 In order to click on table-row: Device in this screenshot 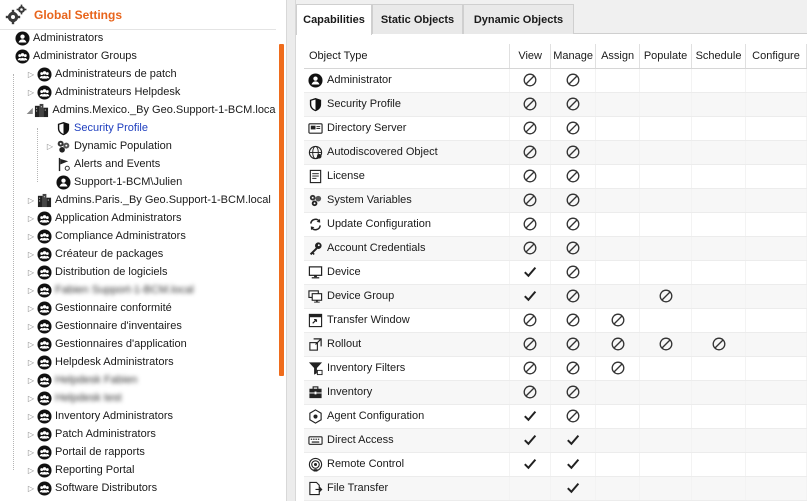, I will do `click(555, 272)`.